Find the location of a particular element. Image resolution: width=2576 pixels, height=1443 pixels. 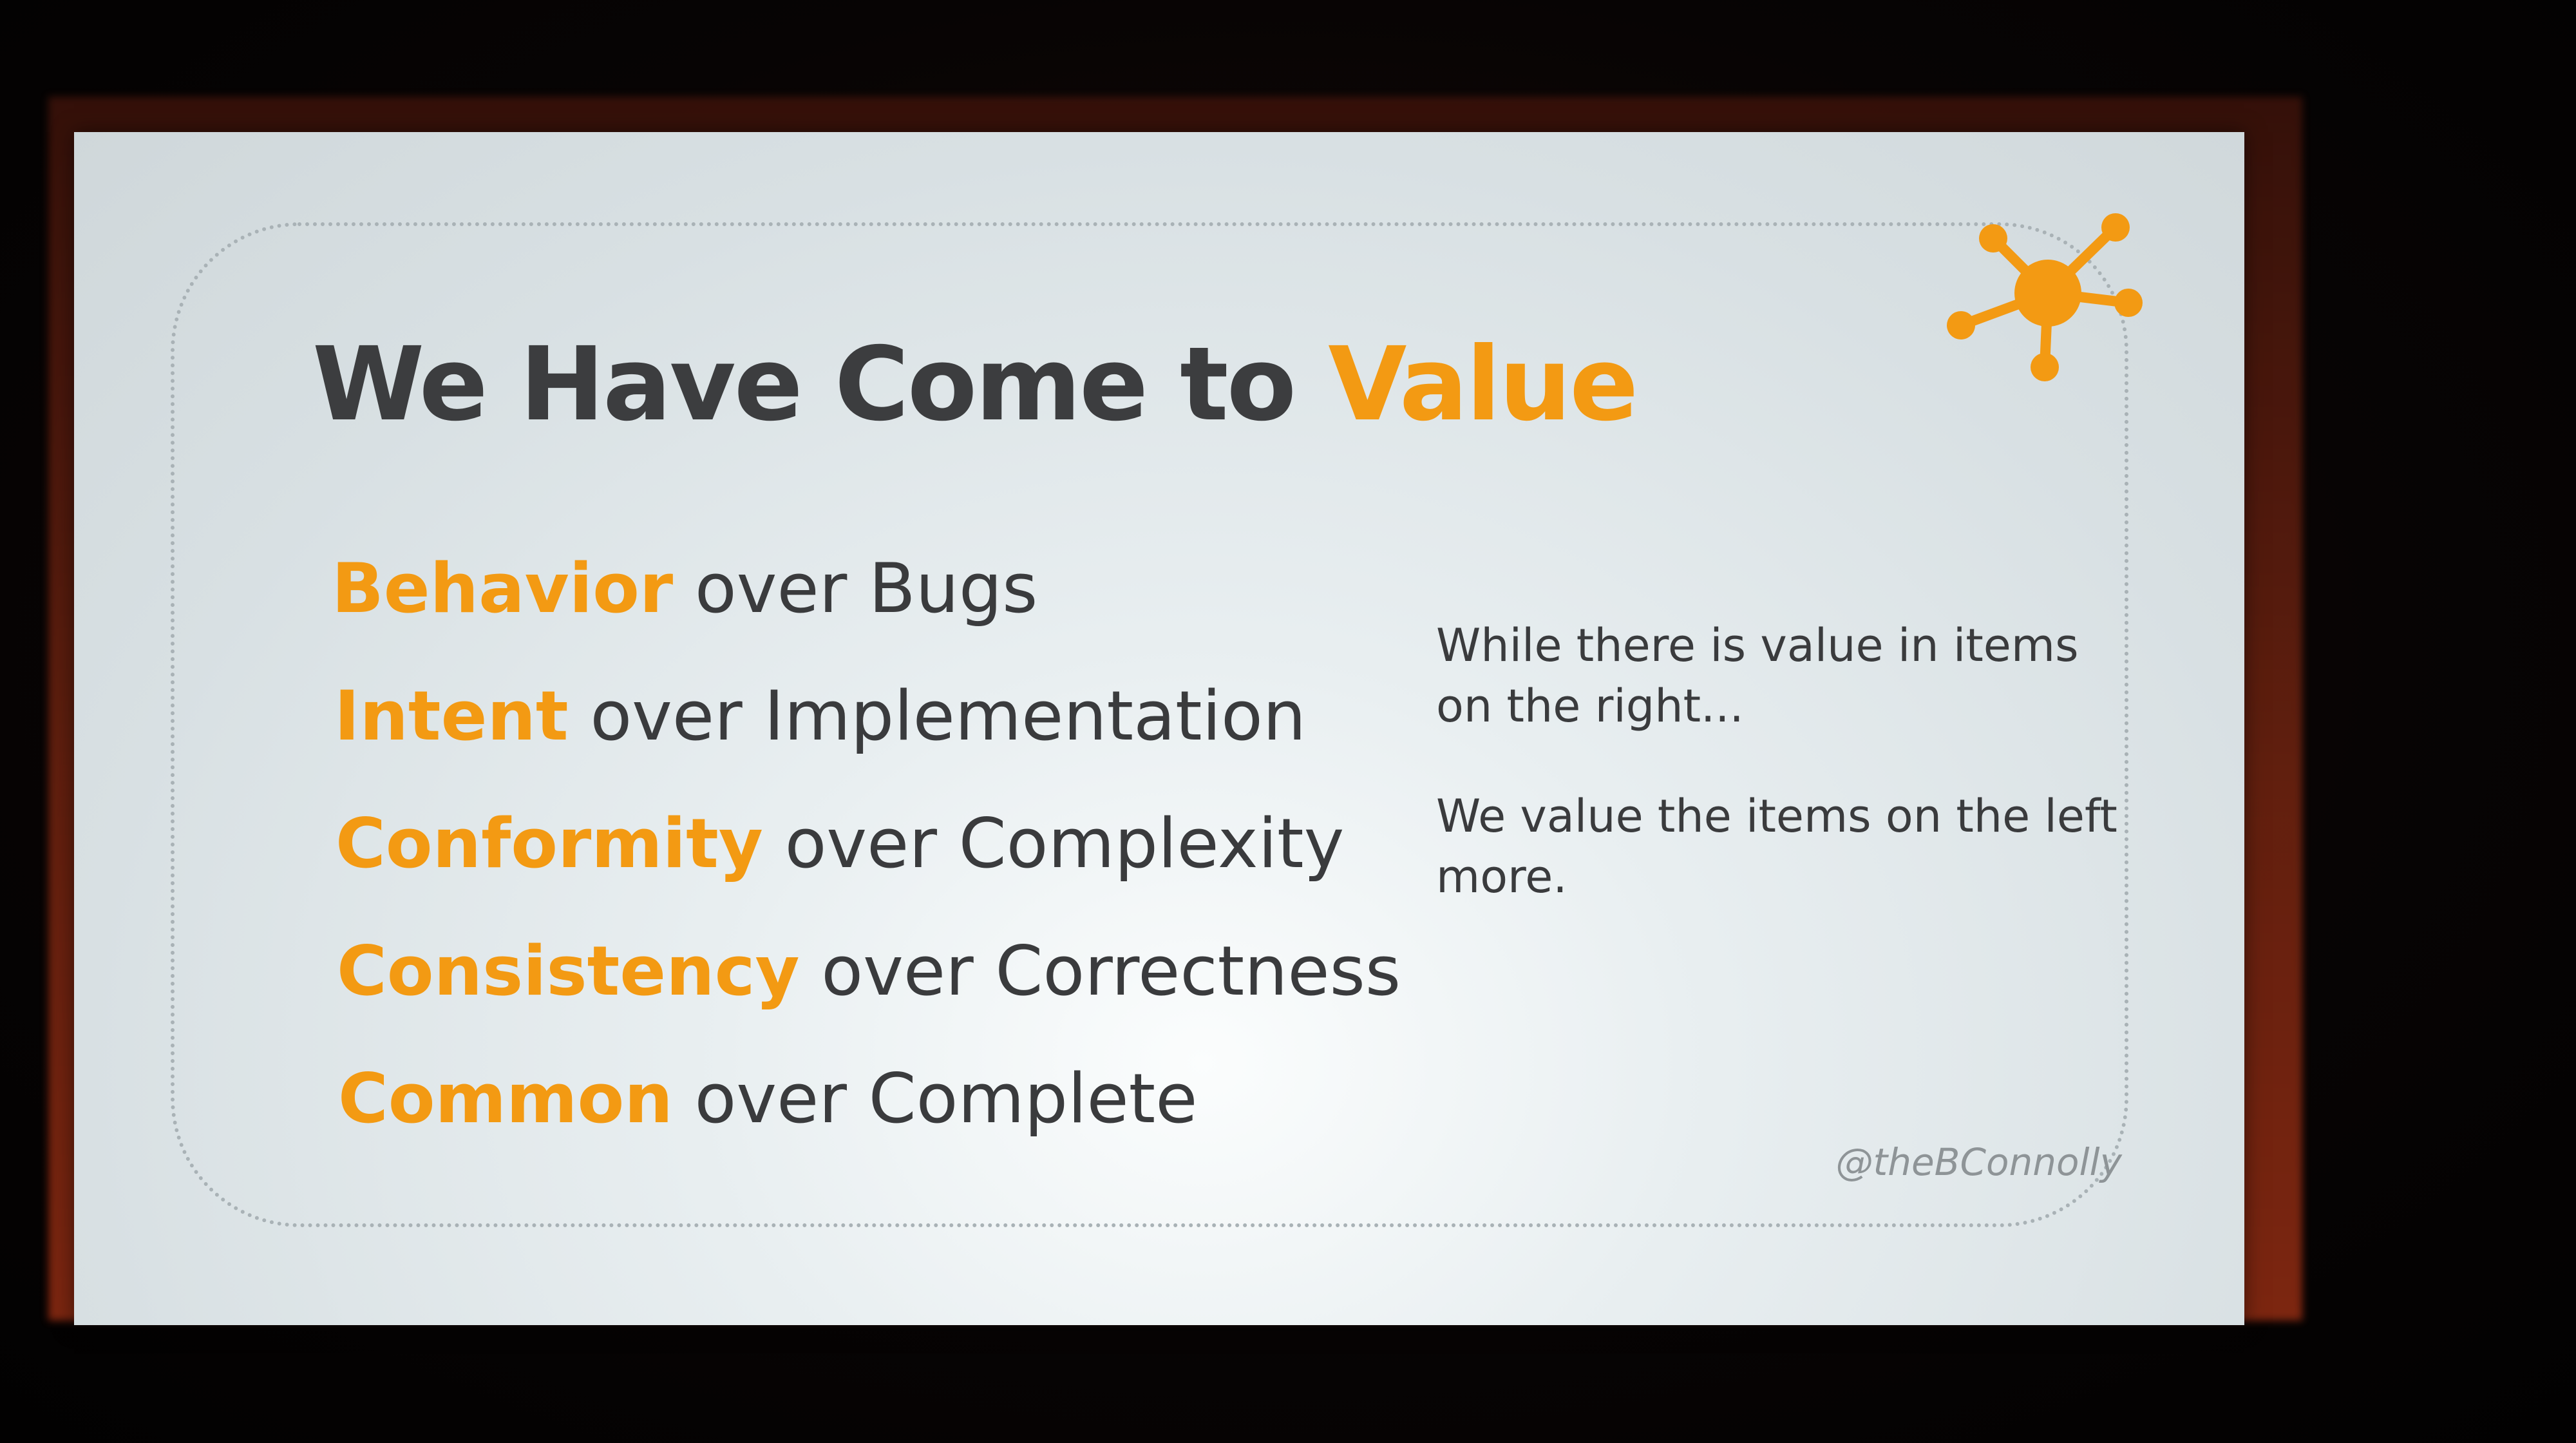

list-item: Common over Complete is located at coordinates (870, 1099).